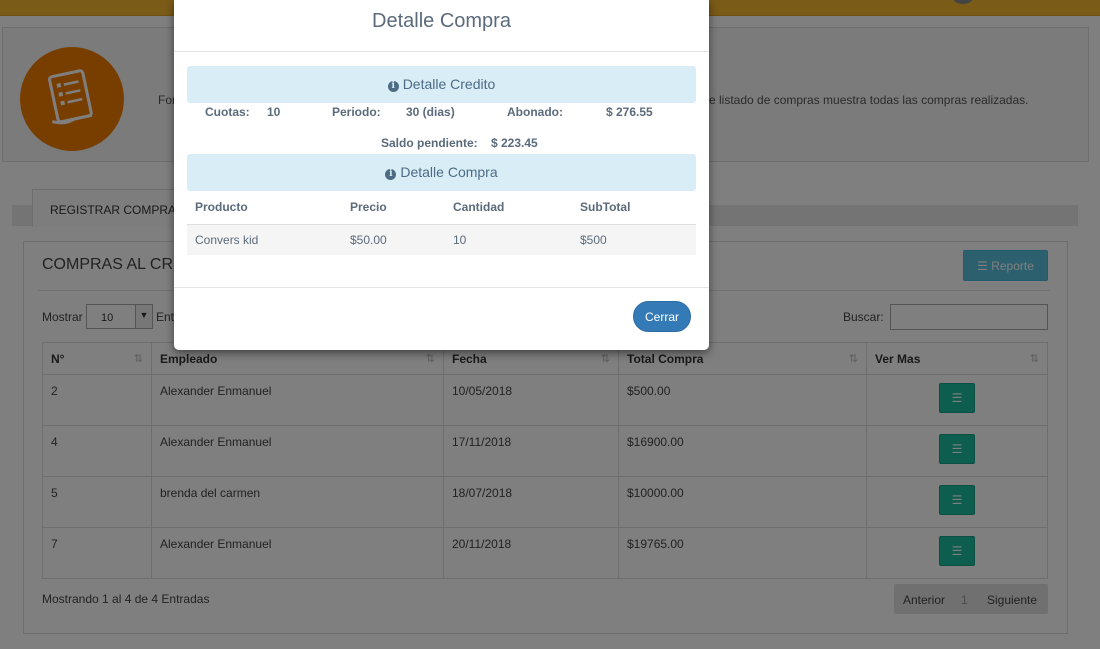 Image resolution: width=1100 pixels, height=649 pixels. Describe the element at coordinates (264, 239) in the screenshot. I see `detail-cell-producto: Convers kid` at that location.